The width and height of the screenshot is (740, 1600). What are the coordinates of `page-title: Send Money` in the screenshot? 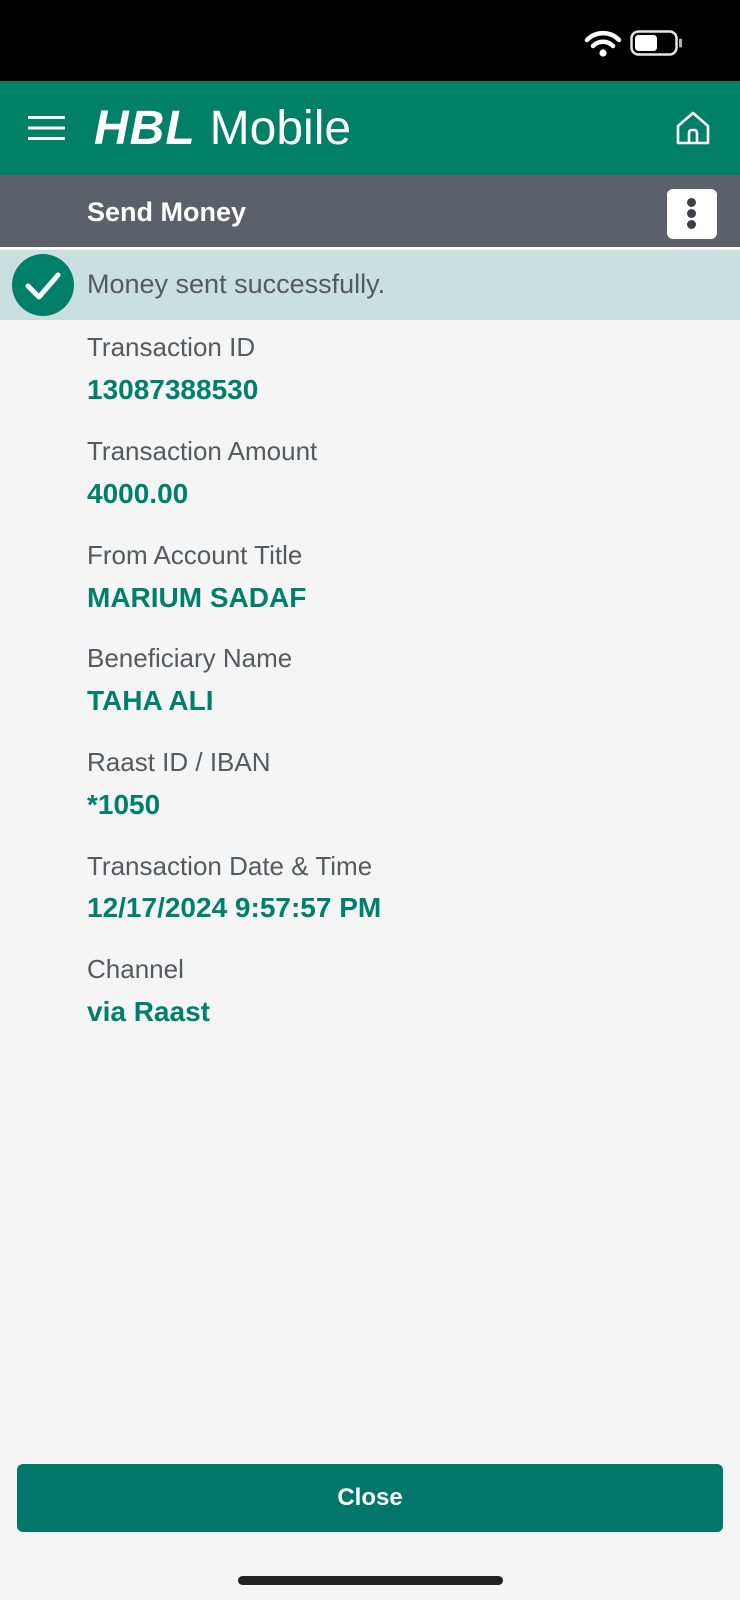 It's located at (167, 212).